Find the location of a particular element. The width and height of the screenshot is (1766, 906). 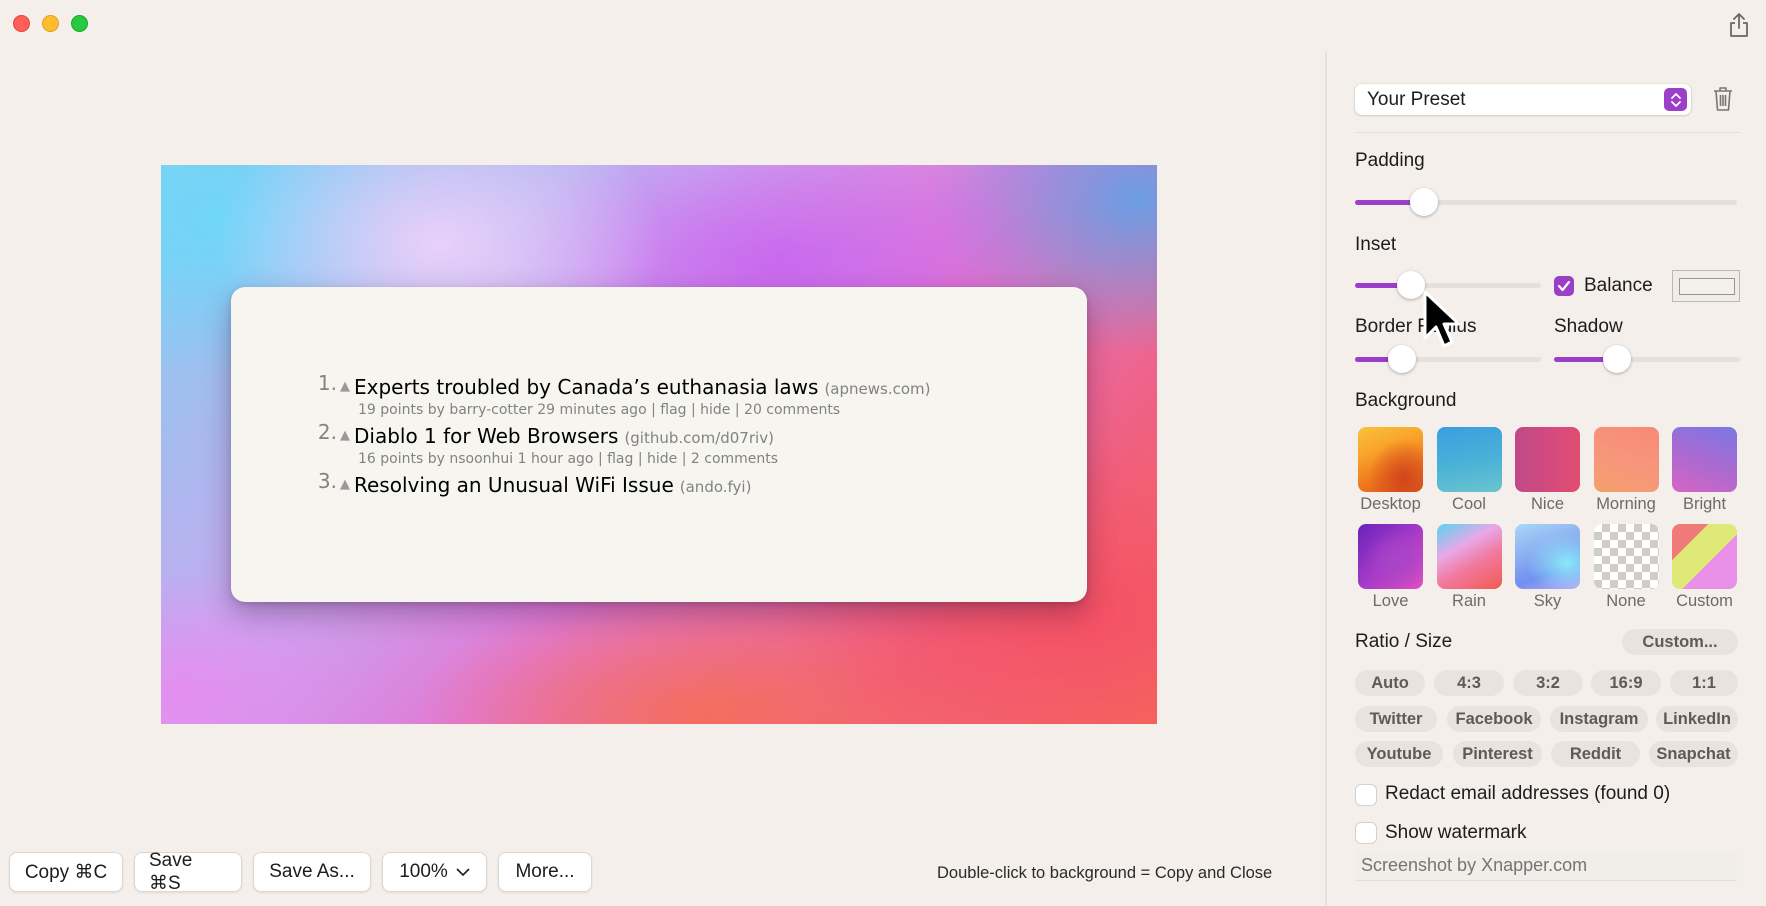

ratio-4-3: 4:3 is located at coordinates (1469, 683).